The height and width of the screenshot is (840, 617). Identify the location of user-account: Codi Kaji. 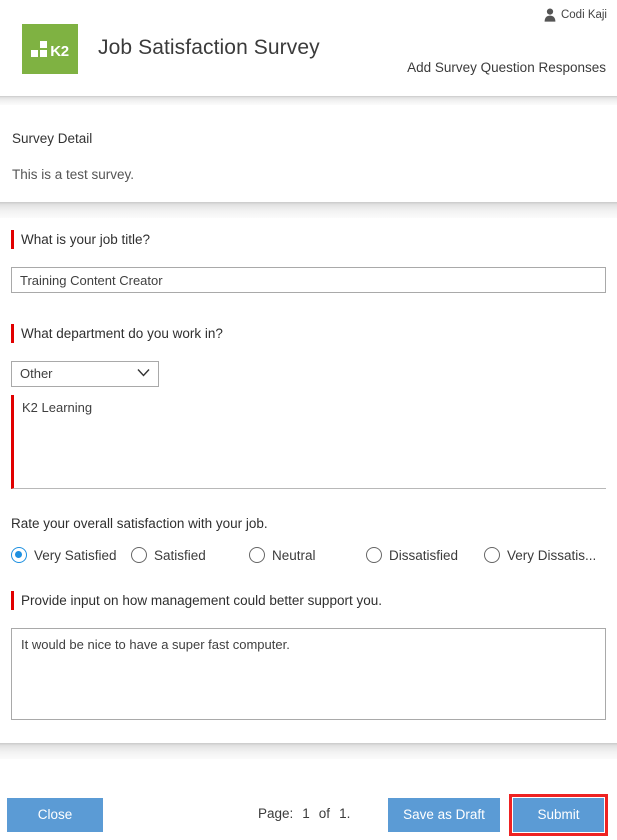
(575, 15).